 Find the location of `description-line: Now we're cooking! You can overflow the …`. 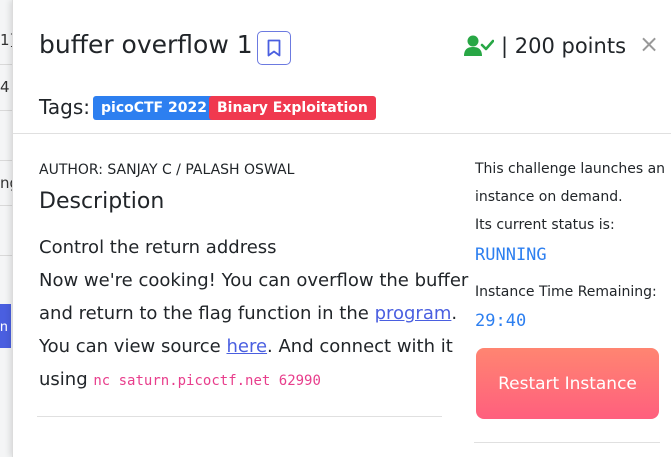

description-line: Now we're cooking! You can overflow the … is located at coordinates (254, 280).